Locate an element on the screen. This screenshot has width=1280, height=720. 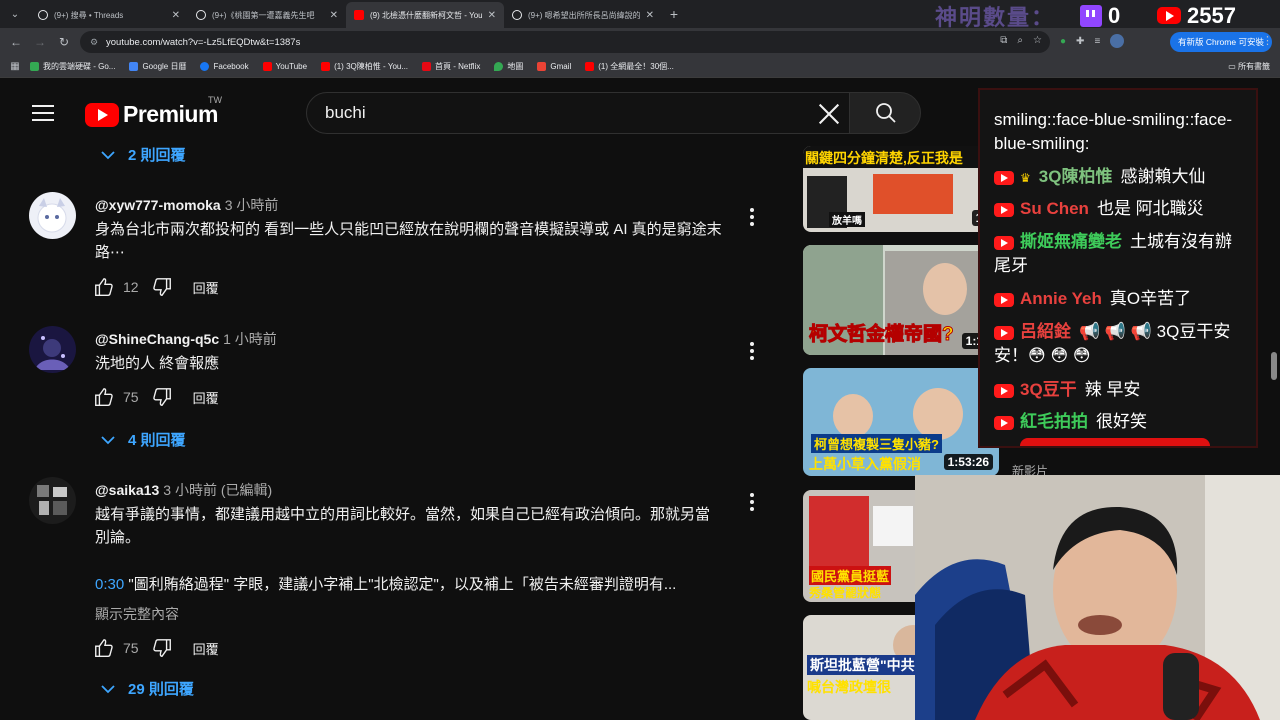
profile-avatar-icon is located at coordinates (1117, 41).